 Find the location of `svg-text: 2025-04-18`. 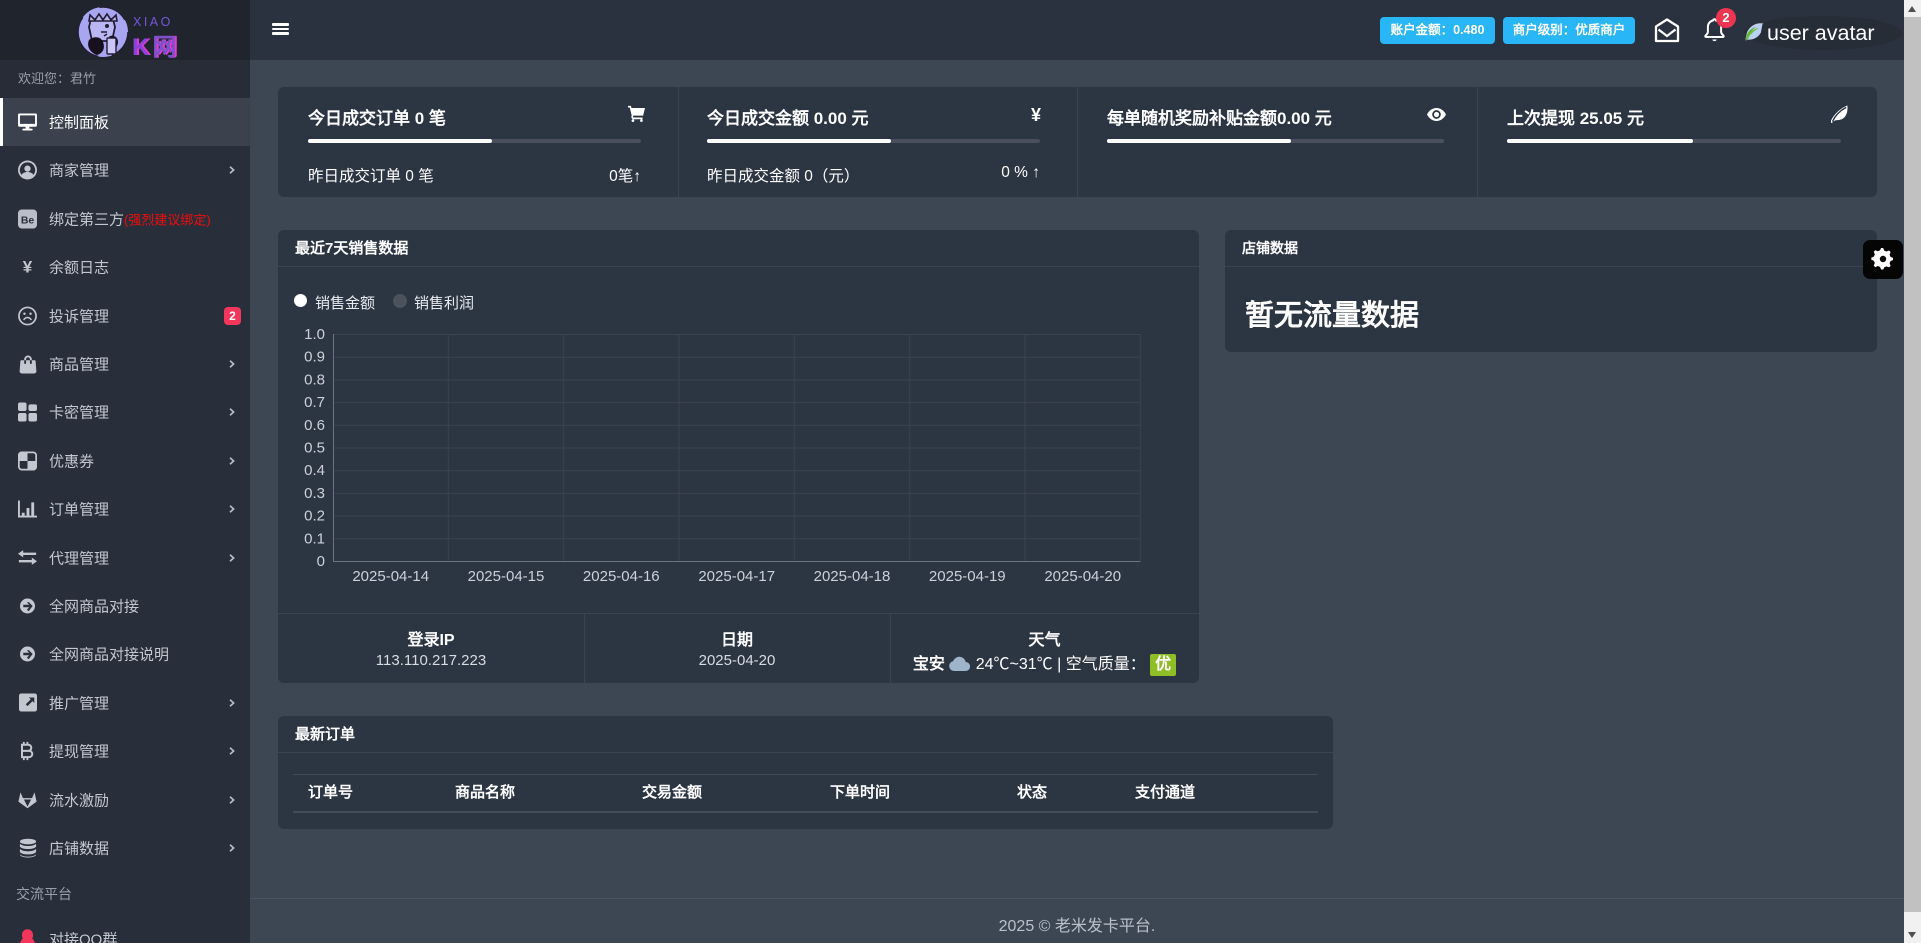

svg-text: 2025-04-18 is located at coordinates (852, 576).